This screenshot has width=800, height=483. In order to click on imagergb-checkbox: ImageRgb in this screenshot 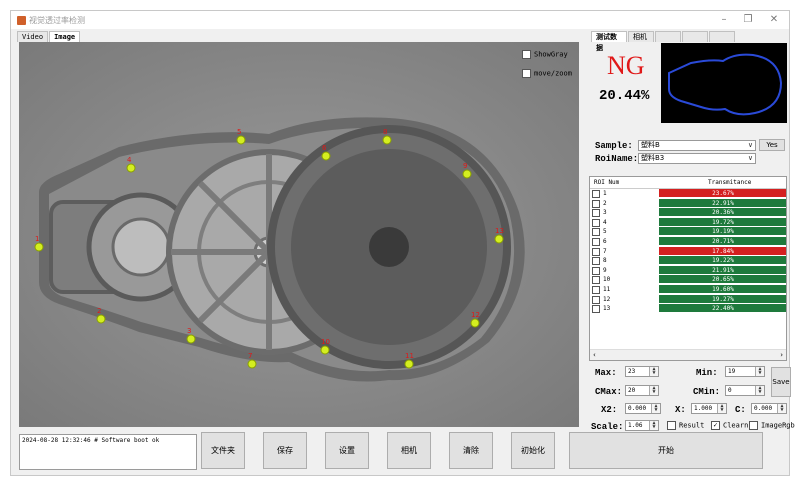, I will do `click(772, 425)`.